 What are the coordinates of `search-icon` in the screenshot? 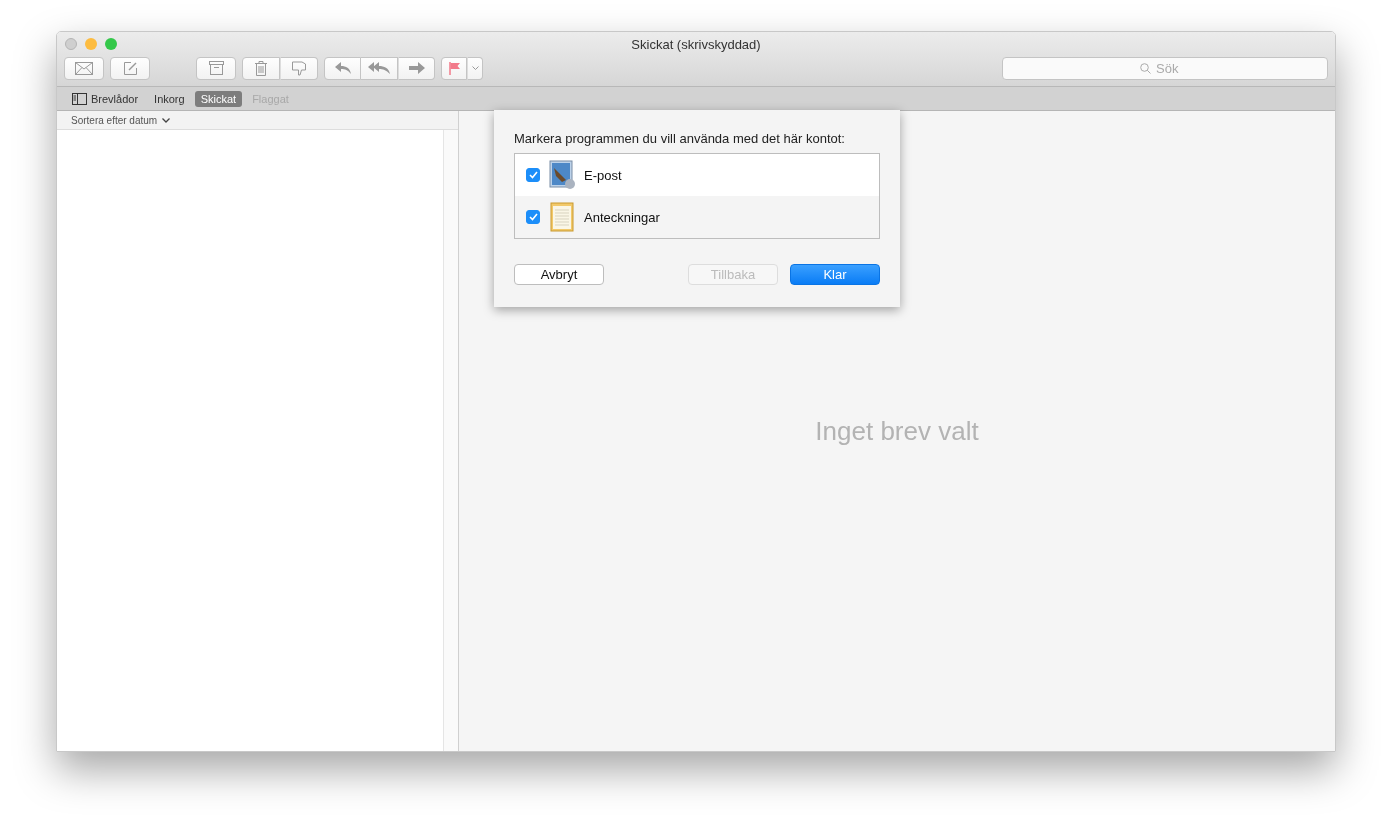 It's located at (1145, 68).